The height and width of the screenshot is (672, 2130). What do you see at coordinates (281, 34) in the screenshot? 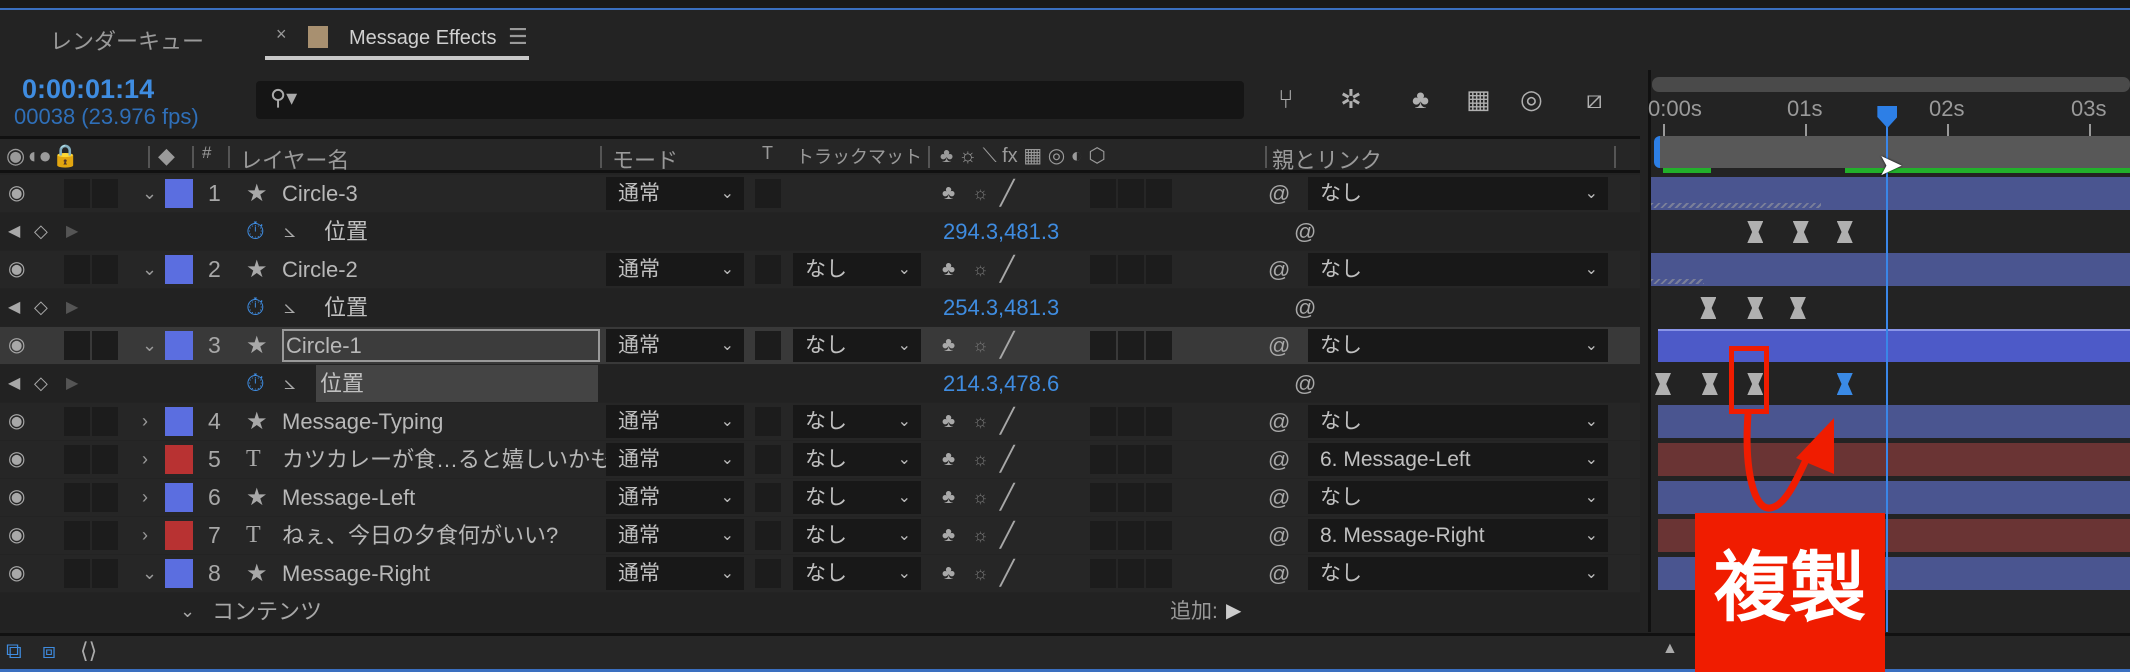
I see `tab-close-button: ×` at bounding box center [281, 34].